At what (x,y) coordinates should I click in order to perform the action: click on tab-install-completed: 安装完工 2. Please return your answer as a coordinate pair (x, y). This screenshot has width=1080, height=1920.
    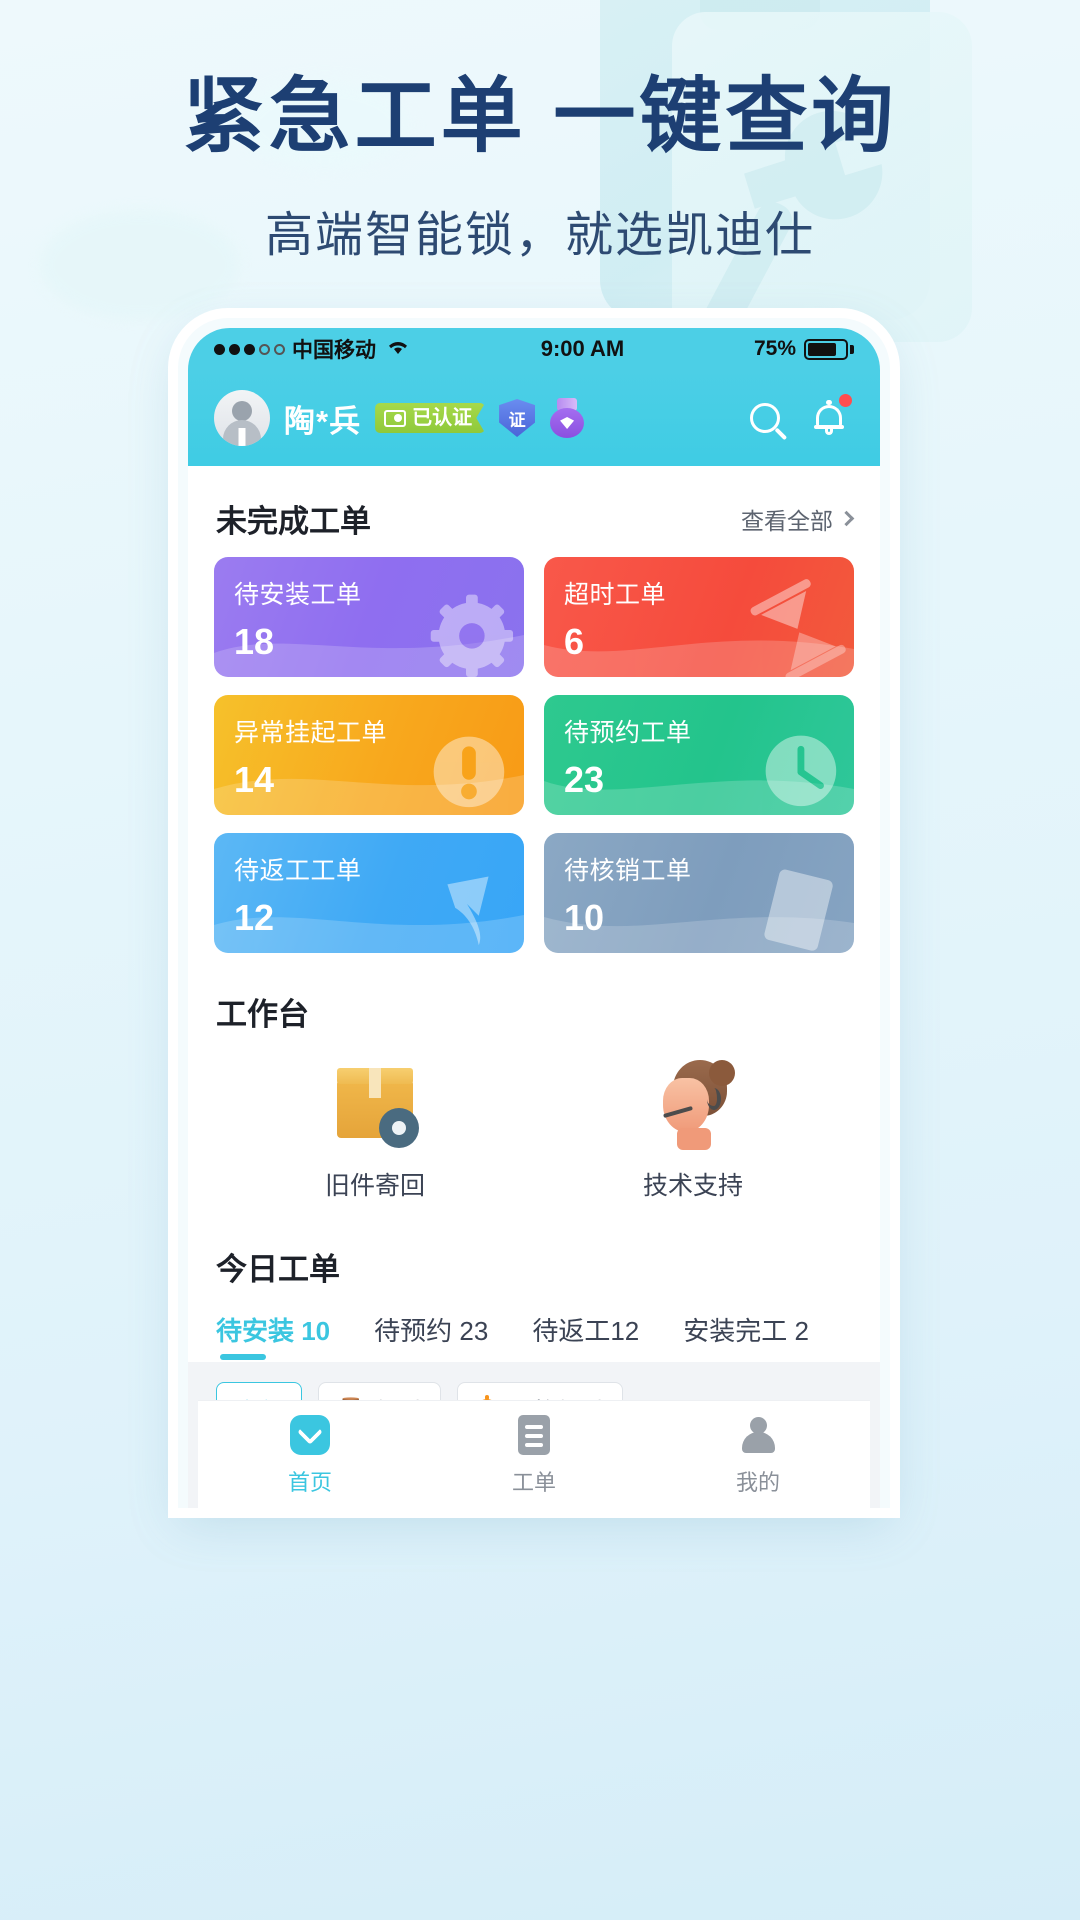
    Looking at the image, I should click on (746, 1336).